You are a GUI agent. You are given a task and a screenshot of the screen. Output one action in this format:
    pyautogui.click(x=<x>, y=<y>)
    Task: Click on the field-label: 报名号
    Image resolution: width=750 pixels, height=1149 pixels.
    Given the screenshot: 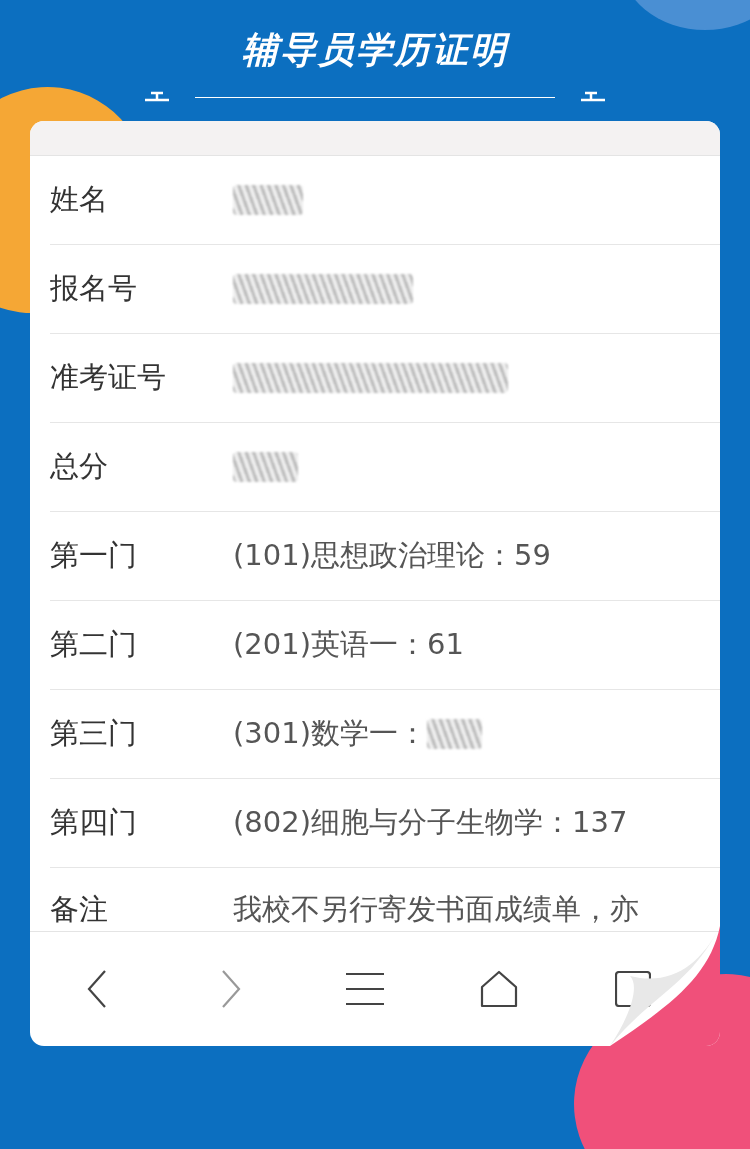 What is the action you would take?
    pyautogui.click(x=94, y=288)
    